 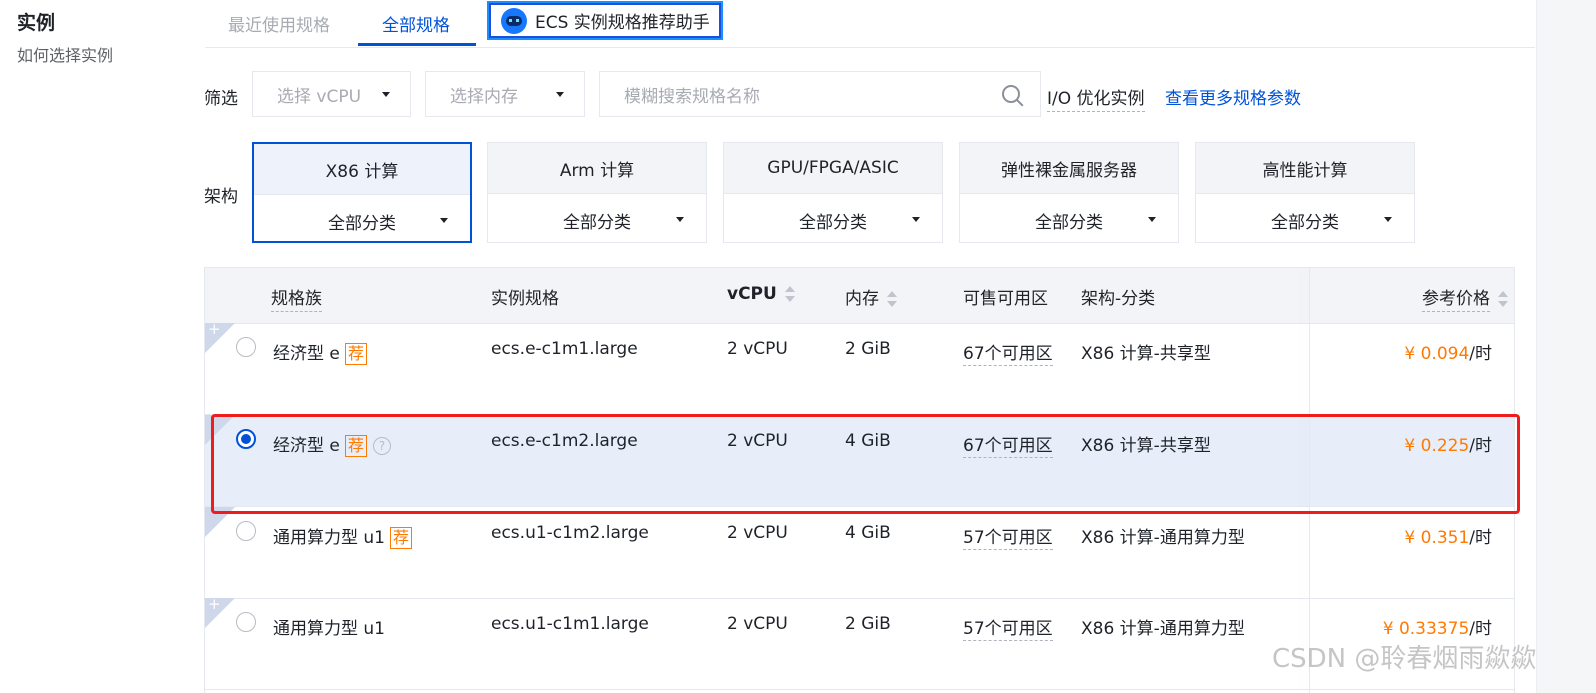 I want to click on arch-card-hpc: 高性能计算 全部分类, so click(x=1305, y=192).